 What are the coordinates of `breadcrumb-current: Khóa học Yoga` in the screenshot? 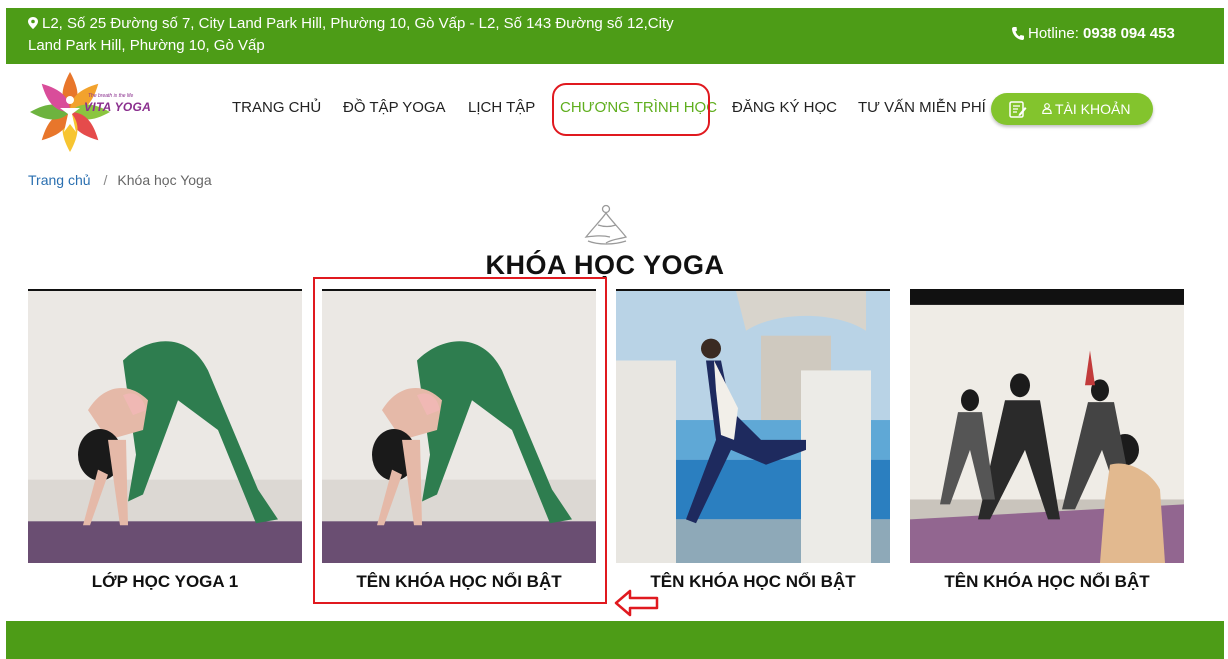 It's located at (164, 180).